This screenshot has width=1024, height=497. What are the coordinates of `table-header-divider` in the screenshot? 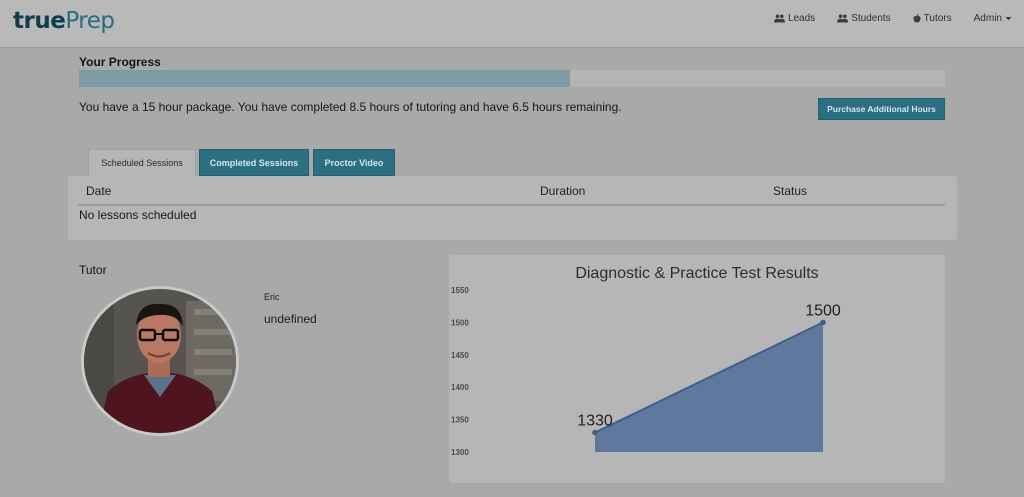 It's located at (511, 205).